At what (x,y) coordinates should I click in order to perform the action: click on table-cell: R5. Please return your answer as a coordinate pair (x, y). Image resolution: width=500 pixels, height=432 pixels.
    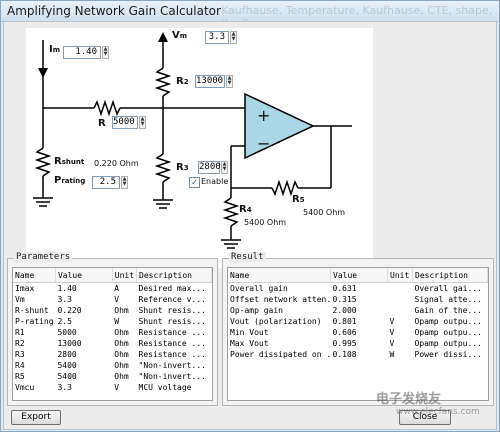
    Looking at the image, I should click on (20, 376).